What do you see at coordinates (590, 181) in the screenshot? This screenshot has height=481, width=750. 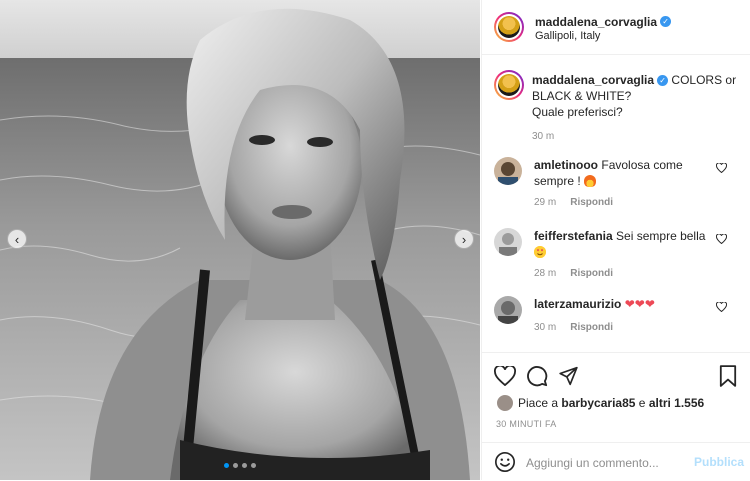 I see `fire-emoji-icon` at bounding box center [590, 181].